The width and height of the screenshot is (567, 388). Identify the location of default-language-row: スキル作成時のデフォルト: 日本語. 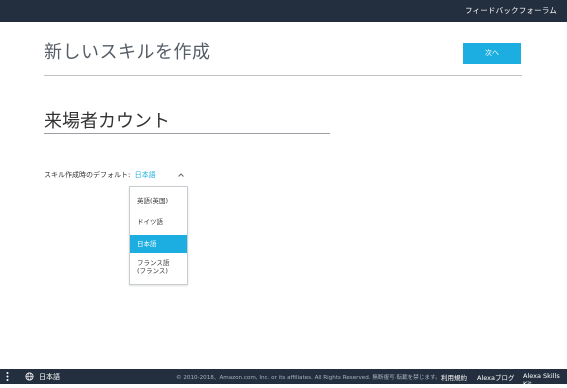
(100, 176).